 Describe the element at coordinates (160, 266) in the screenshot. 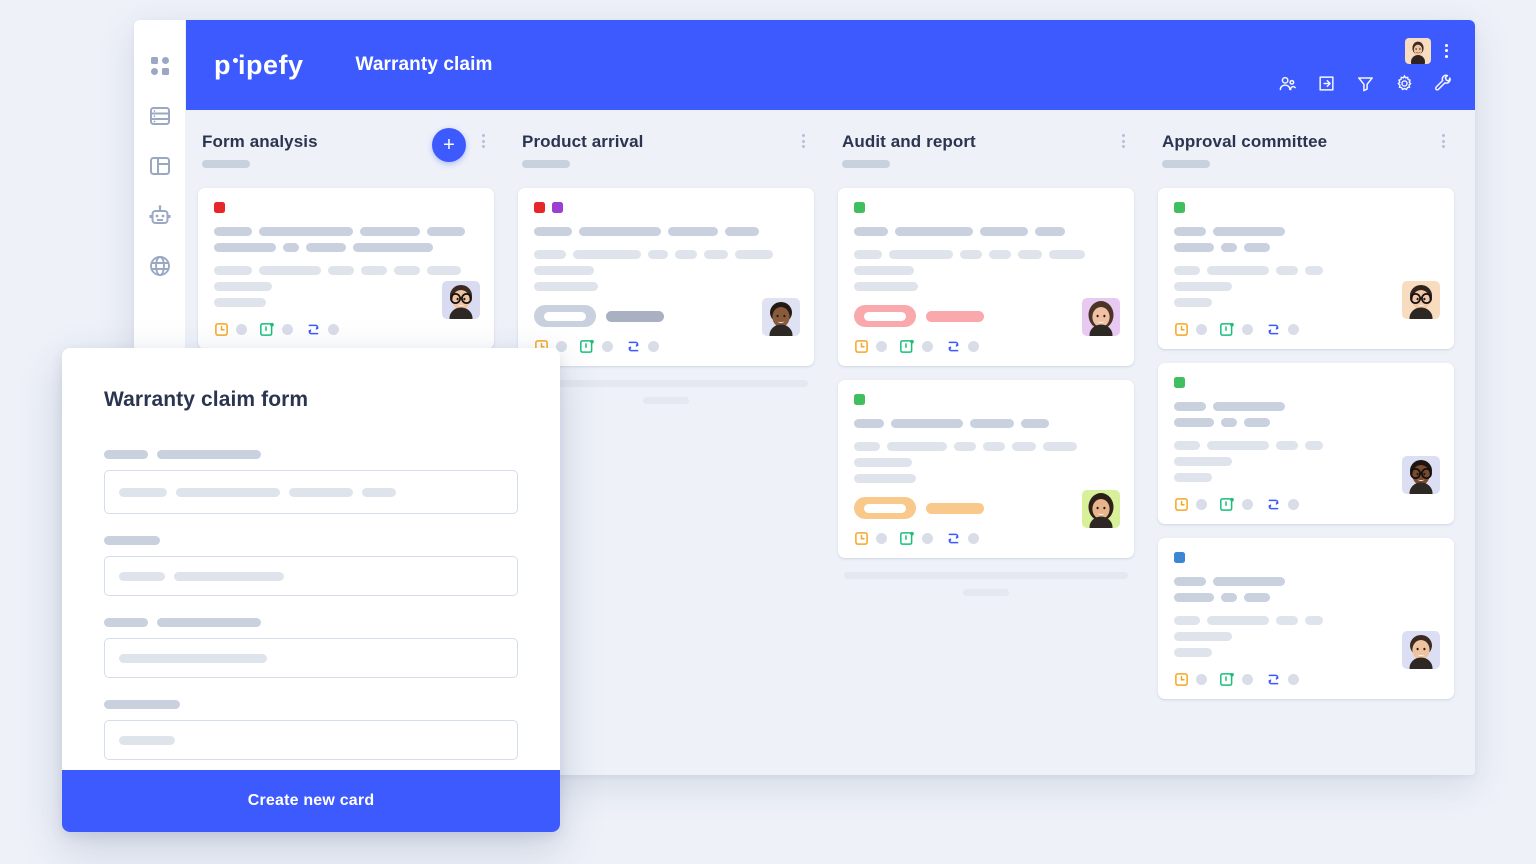

I see `globe-icon` at that location.